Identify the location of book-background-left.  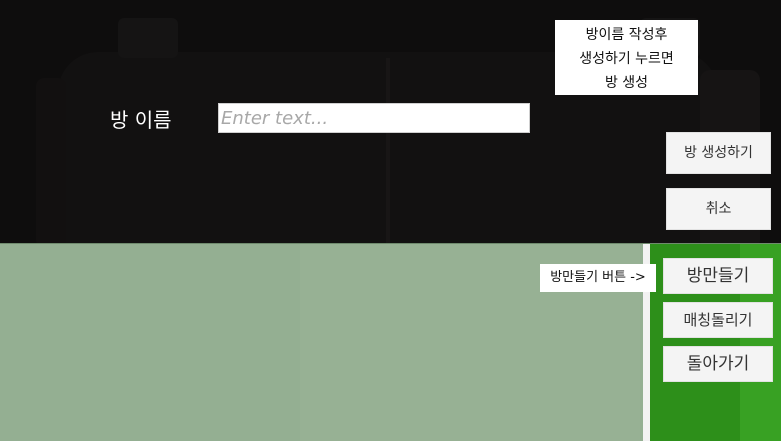
(51, 160).